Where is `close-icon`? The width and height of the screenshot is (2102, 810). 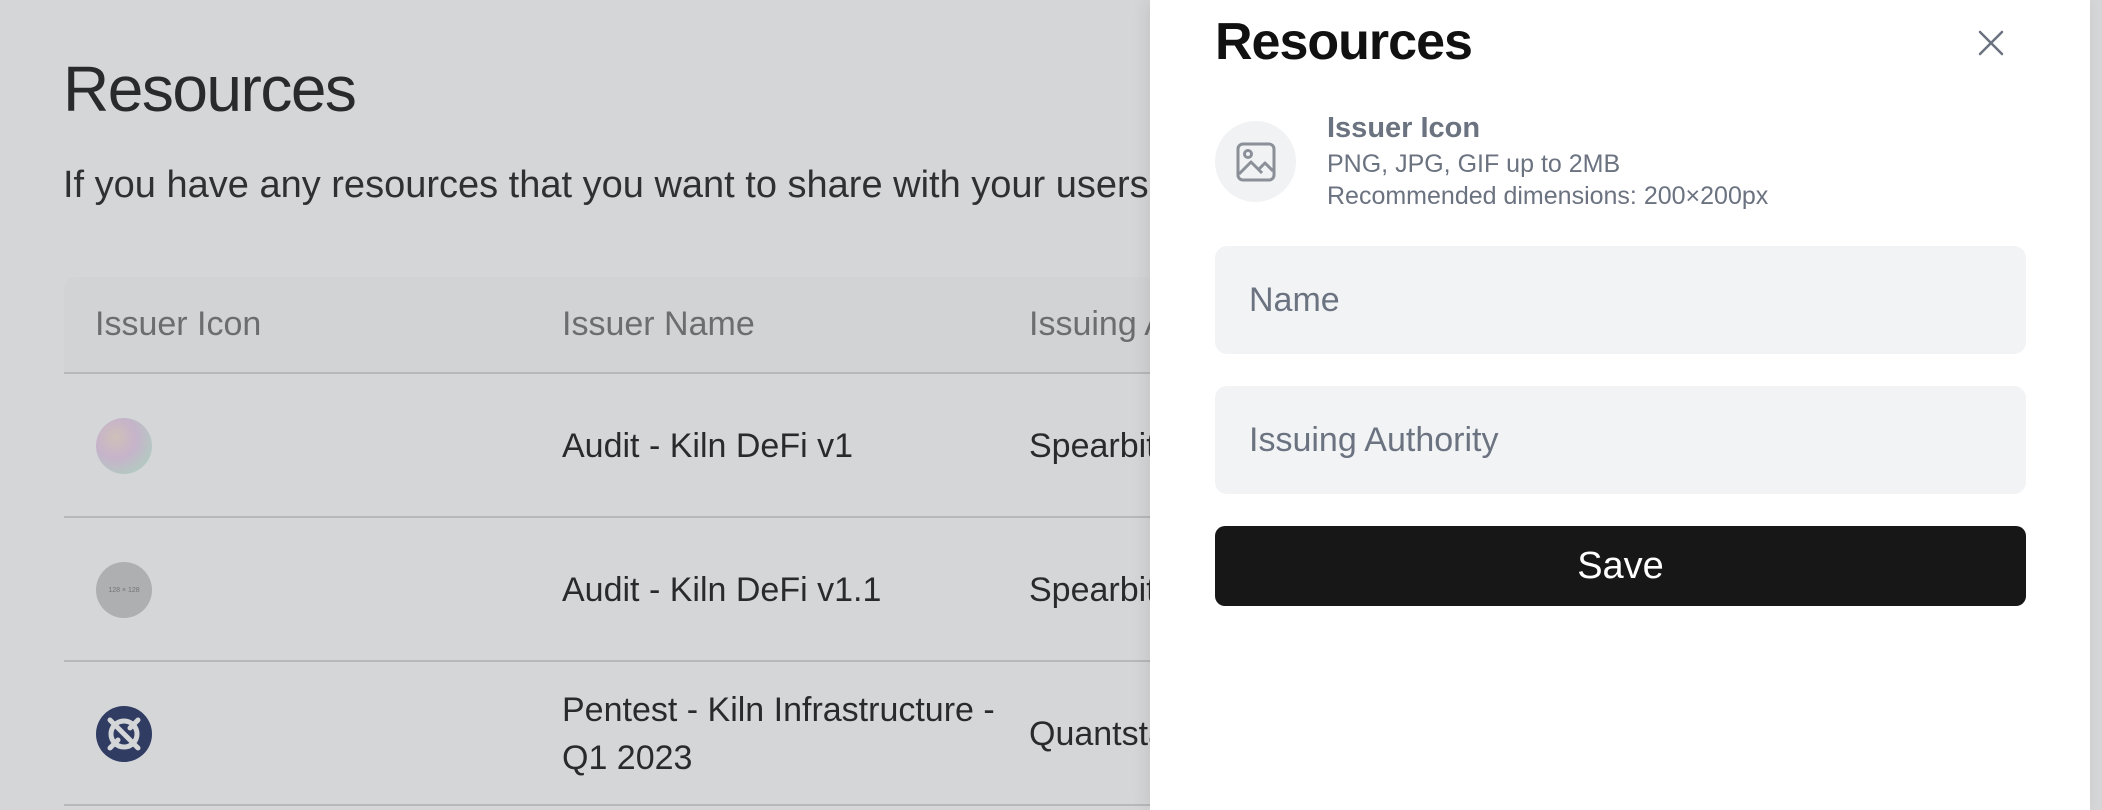
close-icon is located at coordinates (1991, 43).